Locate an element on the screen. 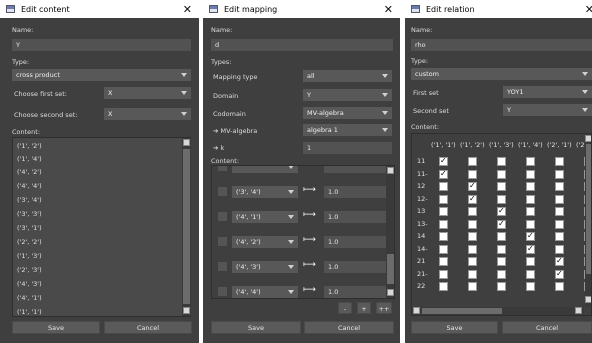  add-all-rows-button: ++ is located at coordinates (384, 308).